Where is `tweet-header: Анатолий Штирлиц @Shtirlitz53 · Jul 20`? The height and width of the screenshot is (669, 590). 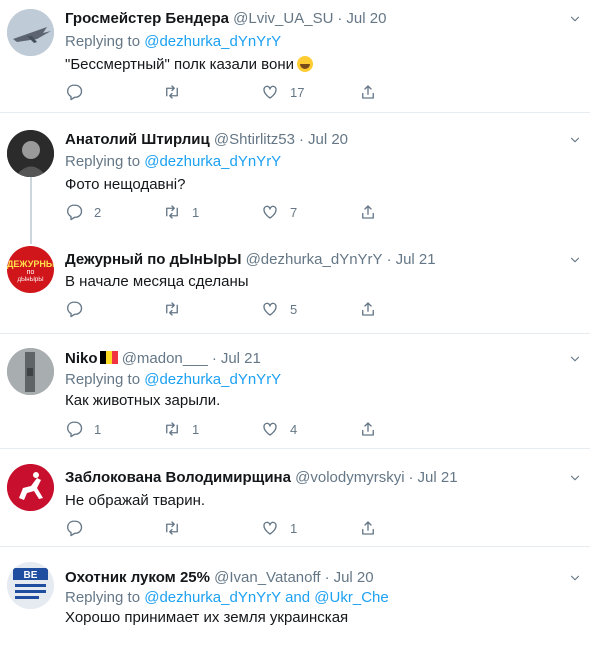
tweet-header: Анатолий Штирлиц @Shtirlitz53 · Jul 20 is located at coordinates (207, 139).